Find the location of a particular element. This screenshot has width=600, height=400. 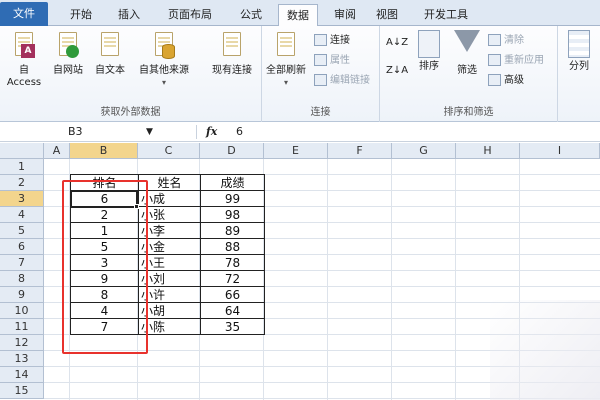

formula-bar-divider is located at coordinates (196, 132).